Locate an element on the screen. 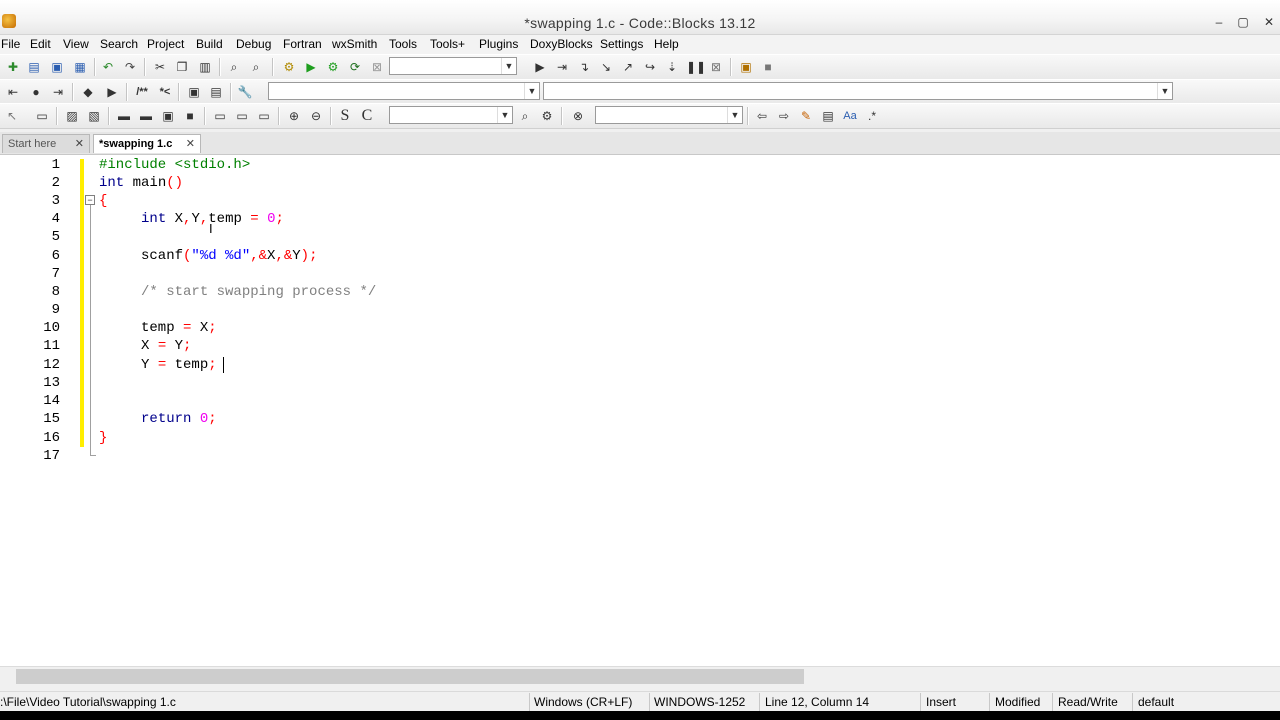 The width and height of the screenshot is (1280, 720). arrow-left-icon: ⇦ is located at coordinates (762, 116).